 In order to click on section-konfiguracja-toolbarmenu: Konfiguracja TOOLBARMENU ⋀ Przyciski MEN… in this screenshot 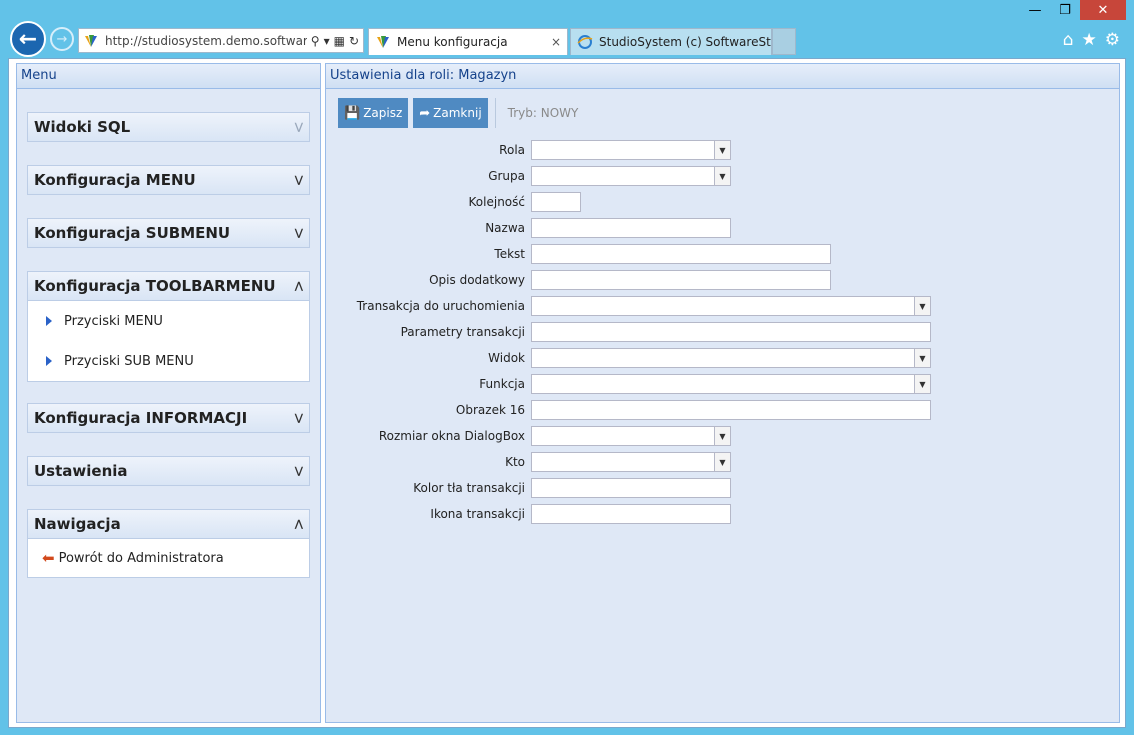, I will do `click(168, 326)`.